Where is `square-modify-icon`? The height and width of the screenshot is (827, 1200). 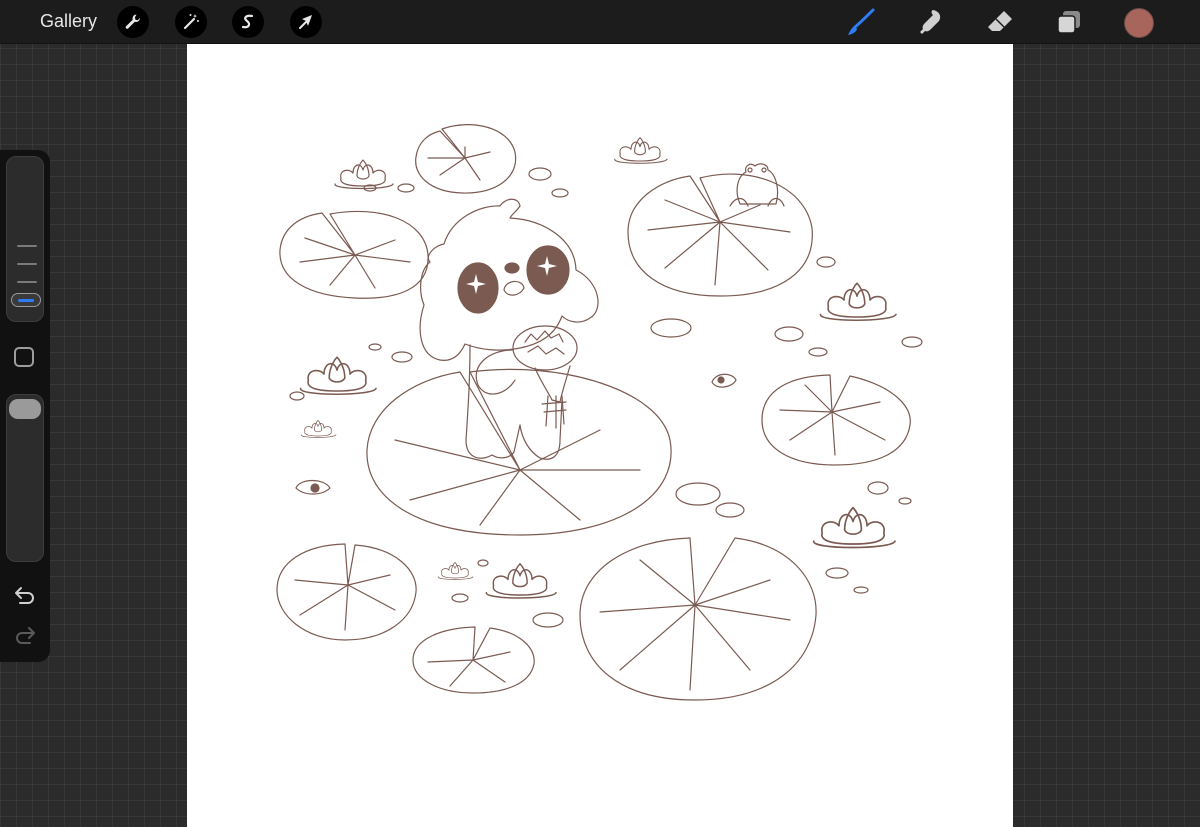
square-modify-icon is located at coordinates (24, 357).